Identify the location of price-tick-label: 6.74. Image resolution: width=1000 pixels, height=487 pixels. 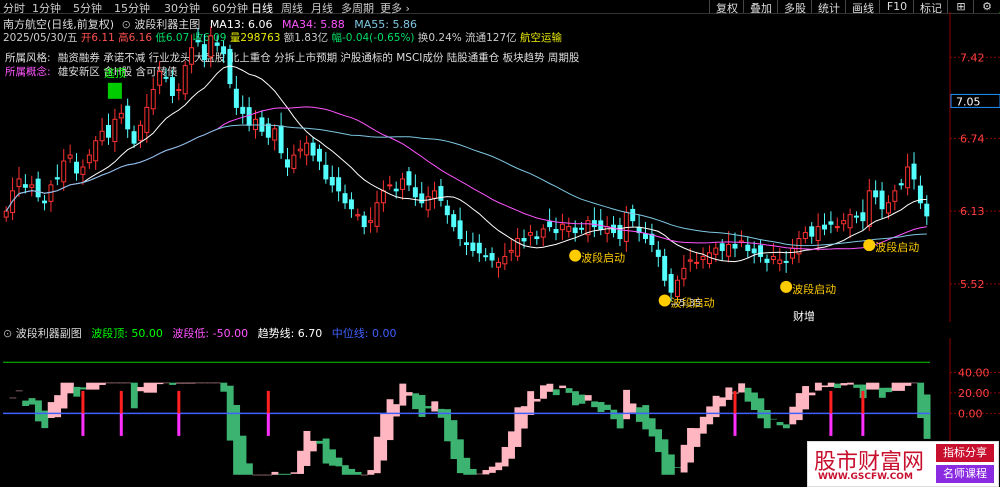
(972, 138).